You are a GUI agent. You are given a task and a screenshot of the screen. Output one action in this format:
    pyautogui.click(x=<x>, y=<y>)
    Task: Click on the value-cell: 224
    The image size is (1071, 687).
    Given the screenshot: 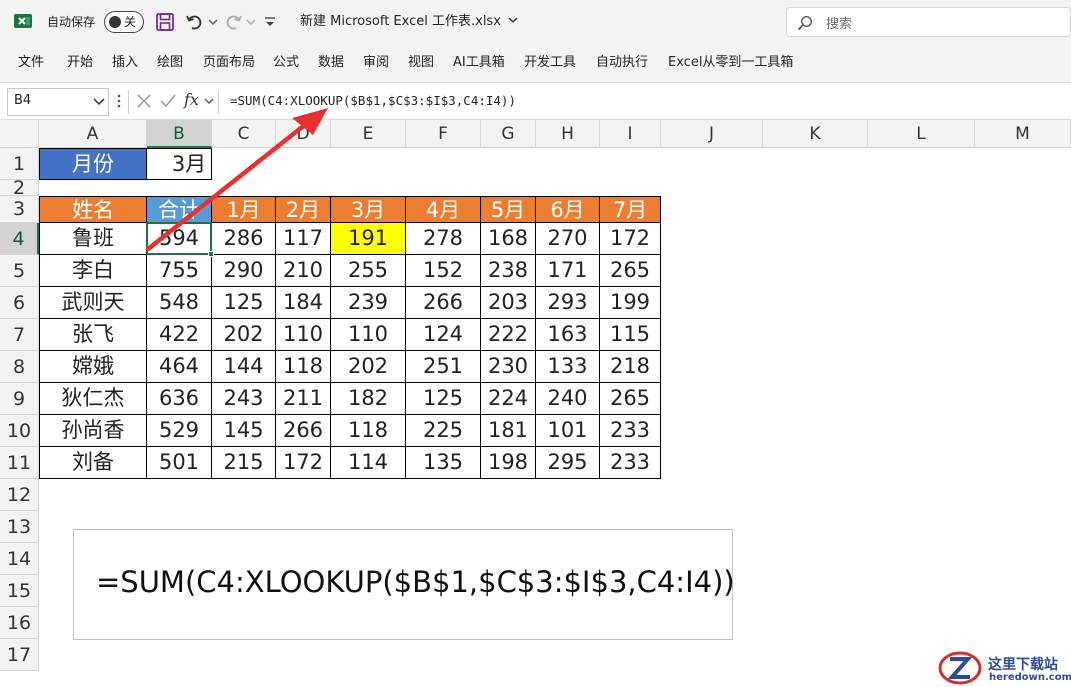 What is the action you would take?
    pyautogui.click(x=508, y=399)
    